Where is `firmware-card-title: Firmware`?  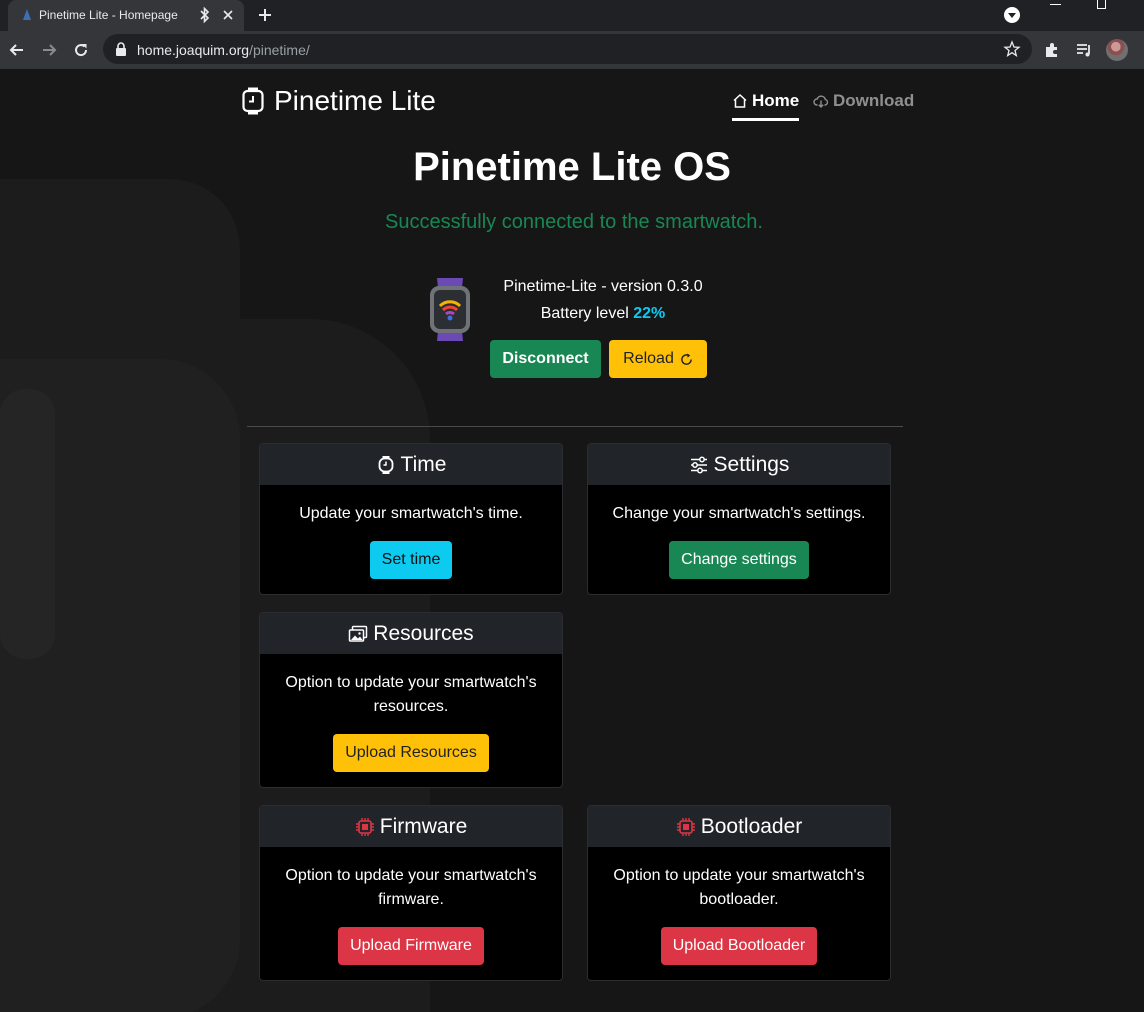 firmware-card-title: Firmware is located at coordinates (423, 826).